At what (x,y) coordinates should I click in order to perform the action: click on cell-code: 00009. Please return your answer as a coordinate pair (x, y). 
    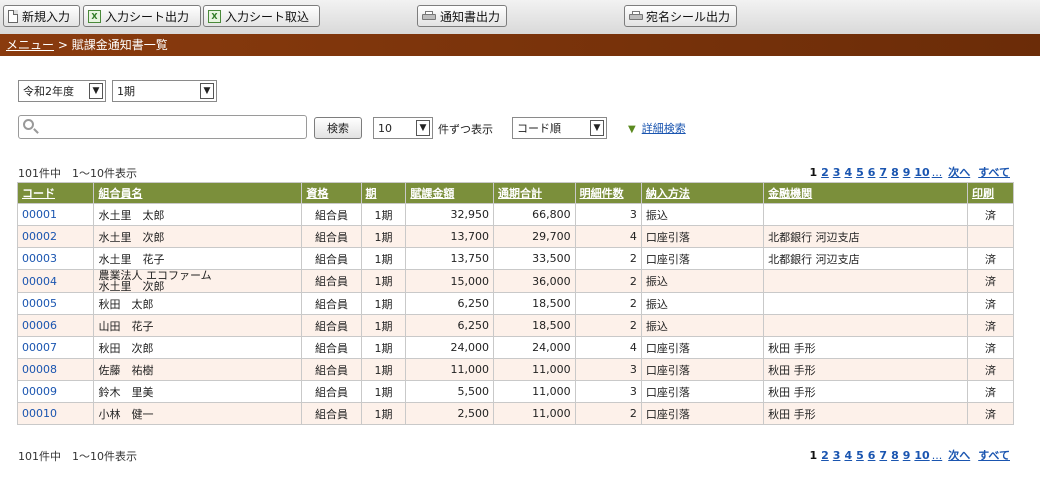
    Looking at the image, I should click on (55, 391).